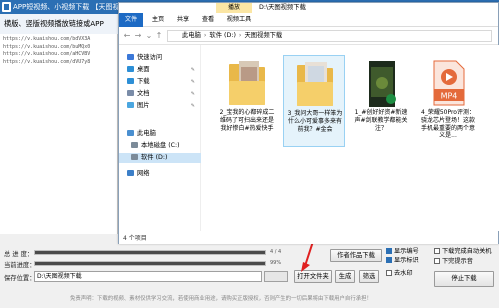  I want to click on total-progress-bar, so click(150, 252).